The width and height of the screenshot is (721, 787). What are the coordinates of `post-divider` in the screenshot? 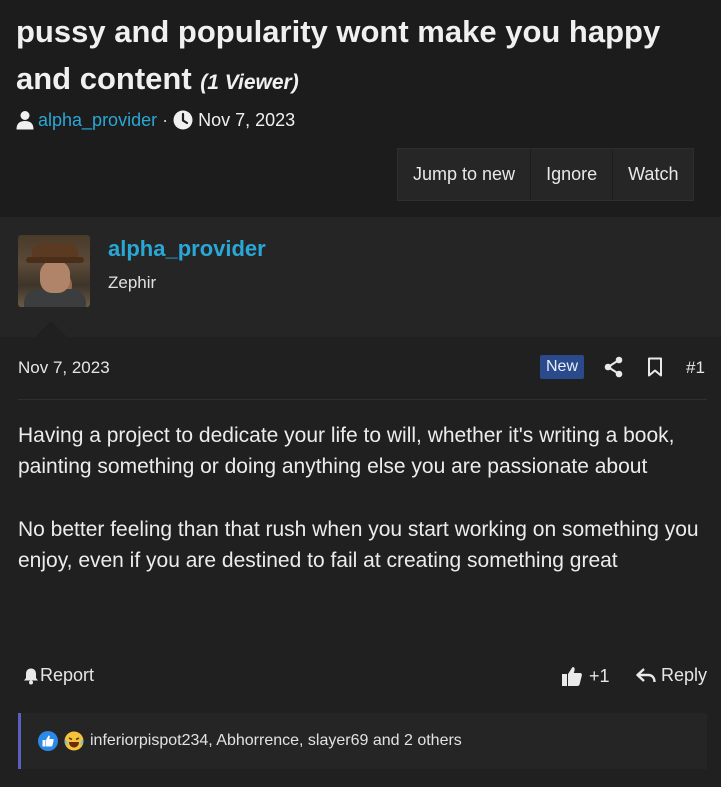 It's located at (362, 399).